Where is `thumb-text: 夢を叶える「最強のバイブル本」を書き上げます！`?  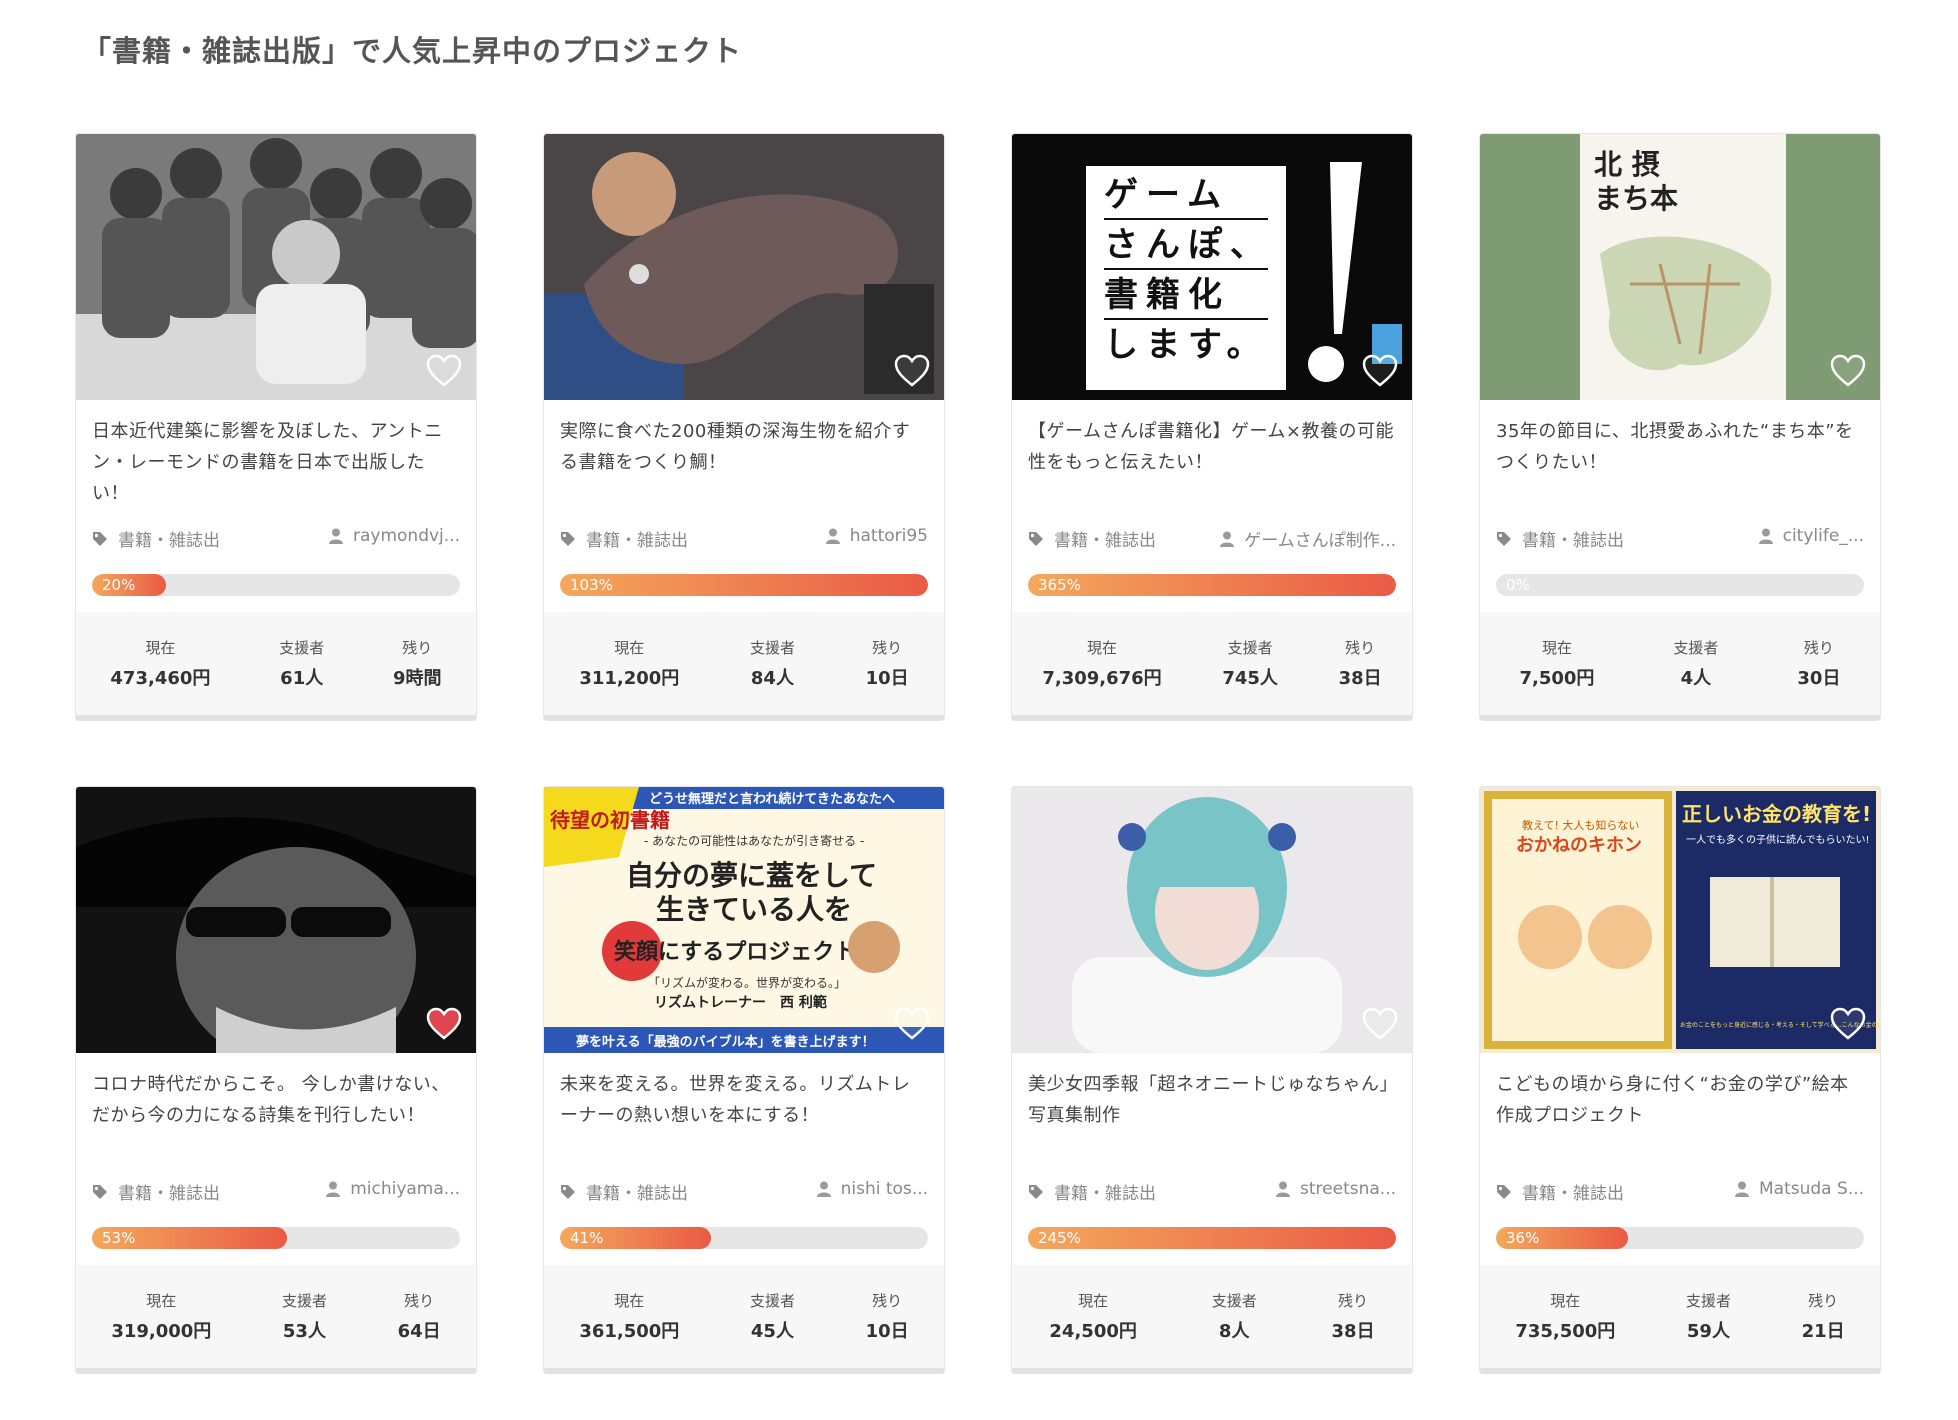
thumb-text: 夢を叶える「最強のバイブル本」を書き上げます！ is located at coordinates (725, 1042).